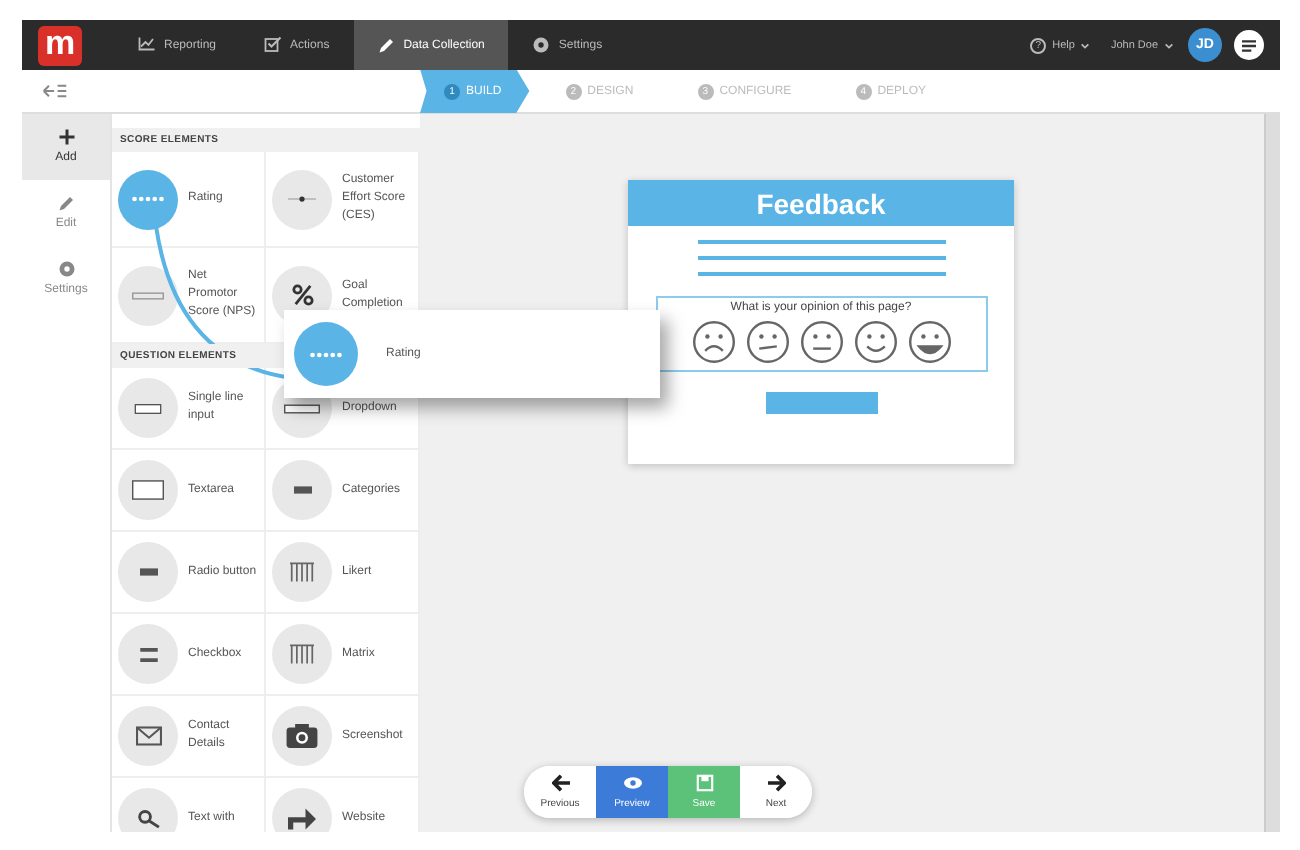 The height and width of the screenshot is (850, 1300). What do you see at coordinates (148, 490) in the screenshot?
I see `textarea-icon` at bounding box center [148, 490].